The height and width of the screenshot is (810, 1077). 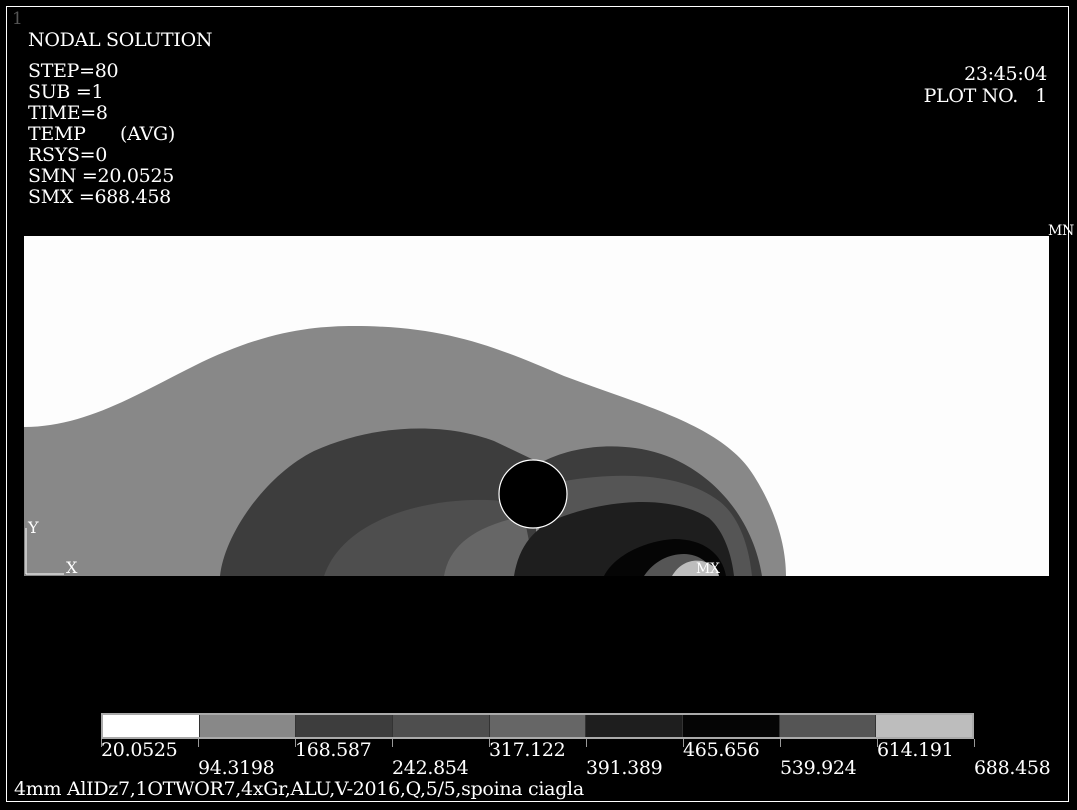 I want to click on rsys-label: RSYS=0, so click(x=68, y=155).